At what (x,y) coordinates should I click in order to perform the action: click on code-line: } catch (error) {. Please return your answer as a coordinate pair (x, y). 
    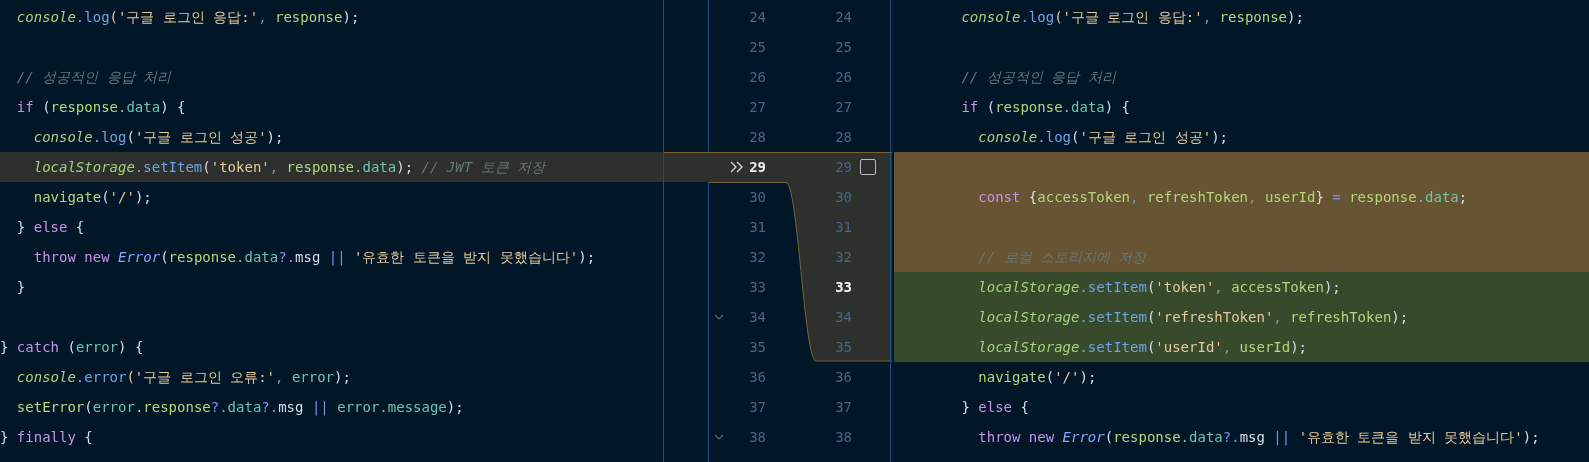
    Looking at the image, I should click on (72, 347).